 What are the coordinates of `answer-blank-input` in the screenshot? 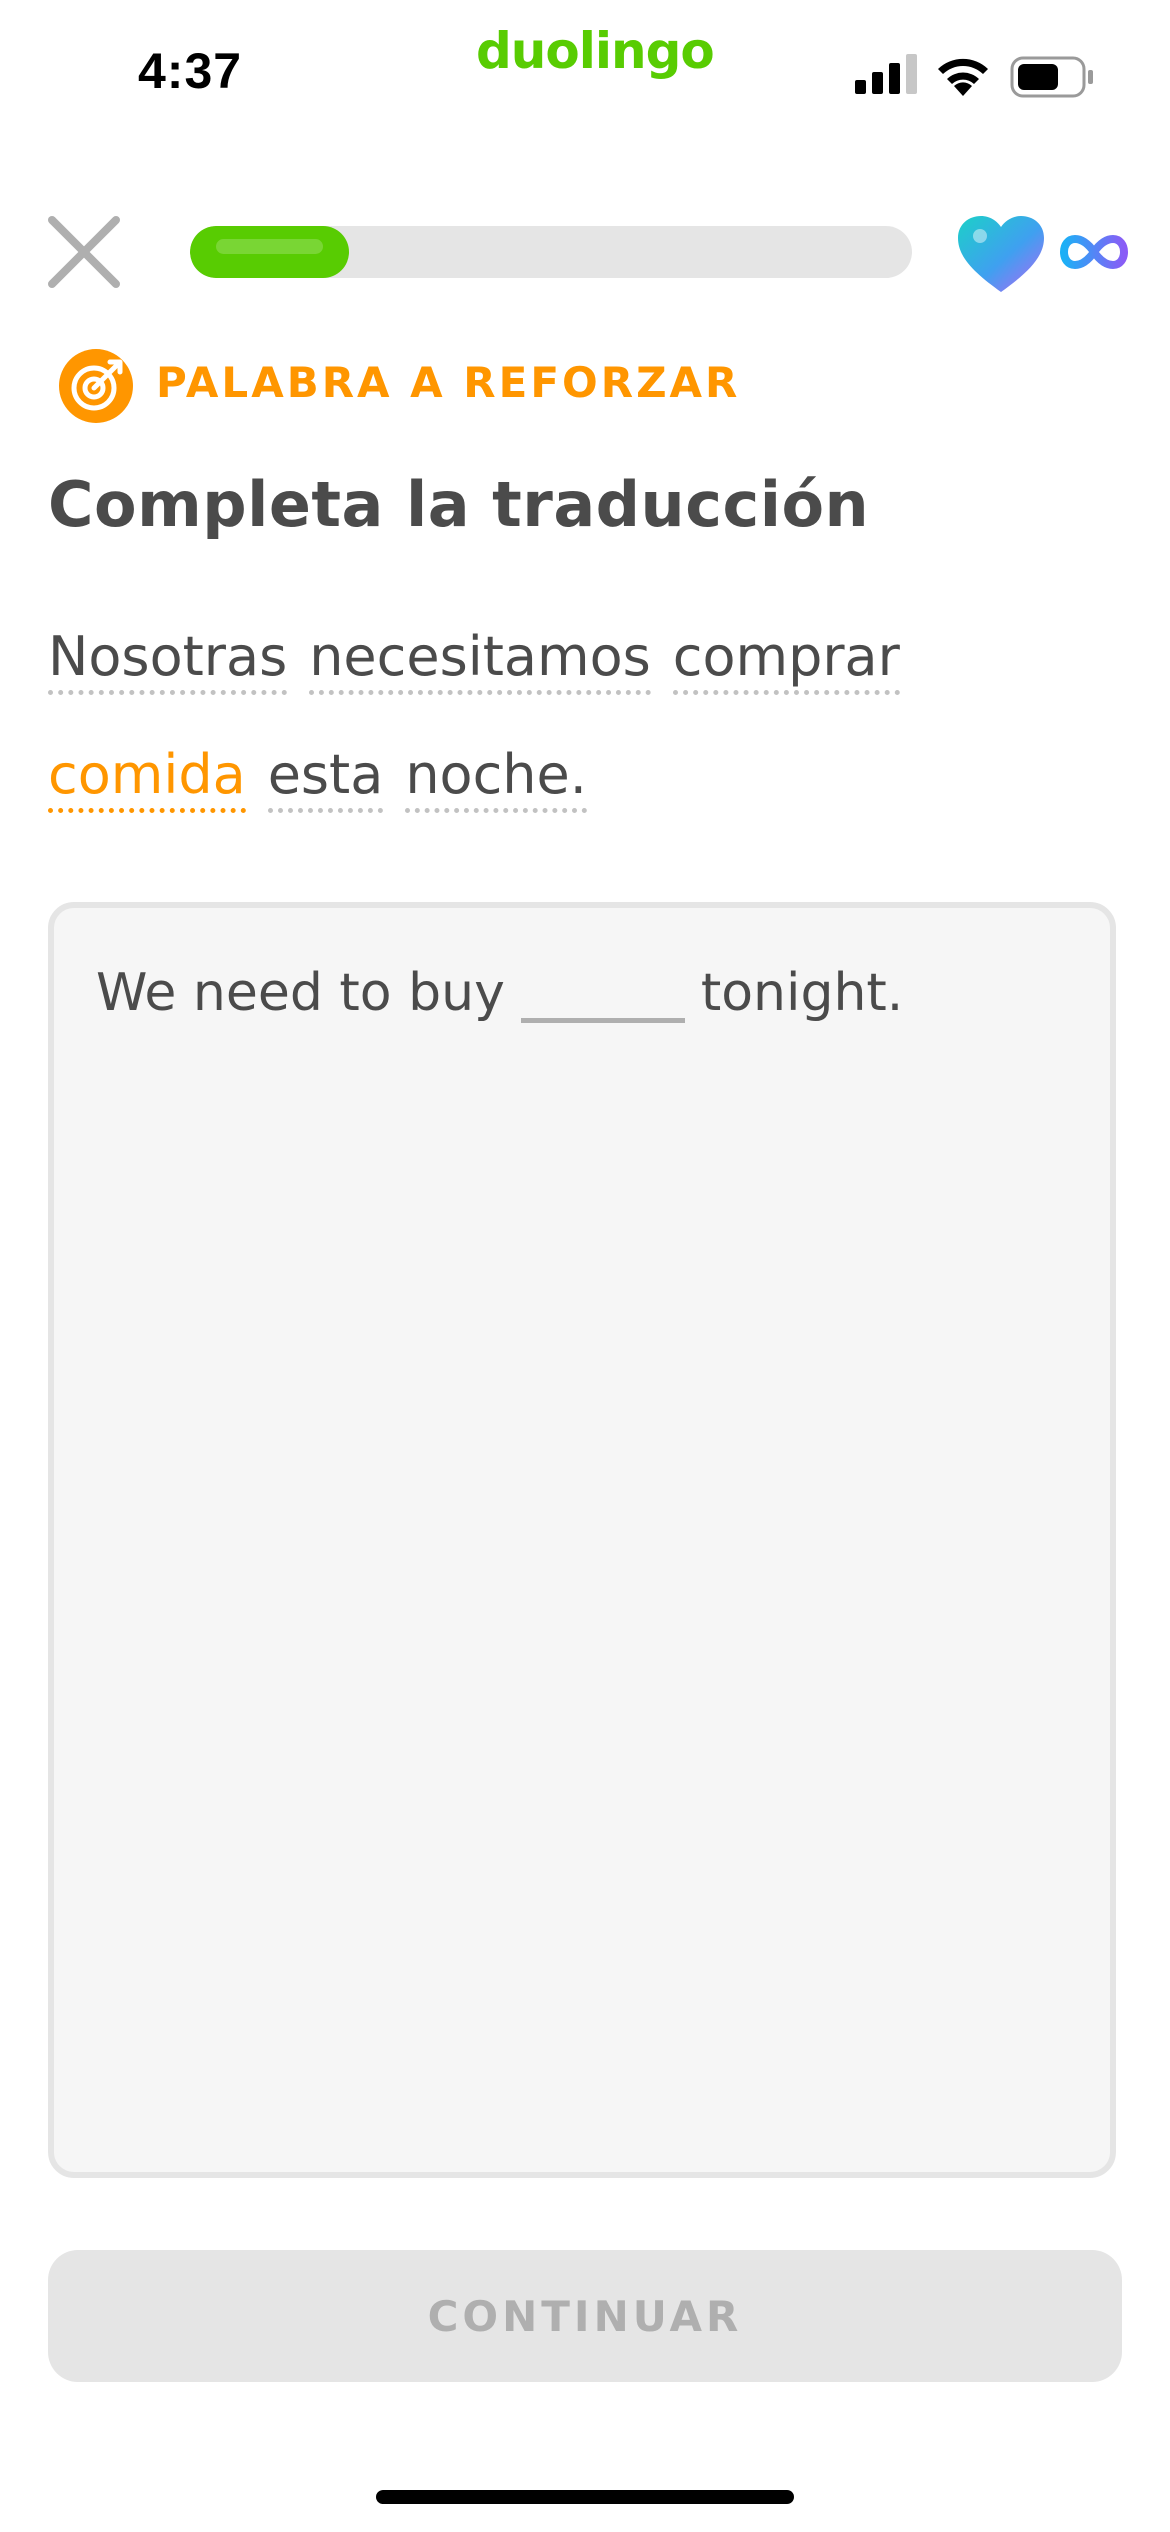 It's located at (602, 990).